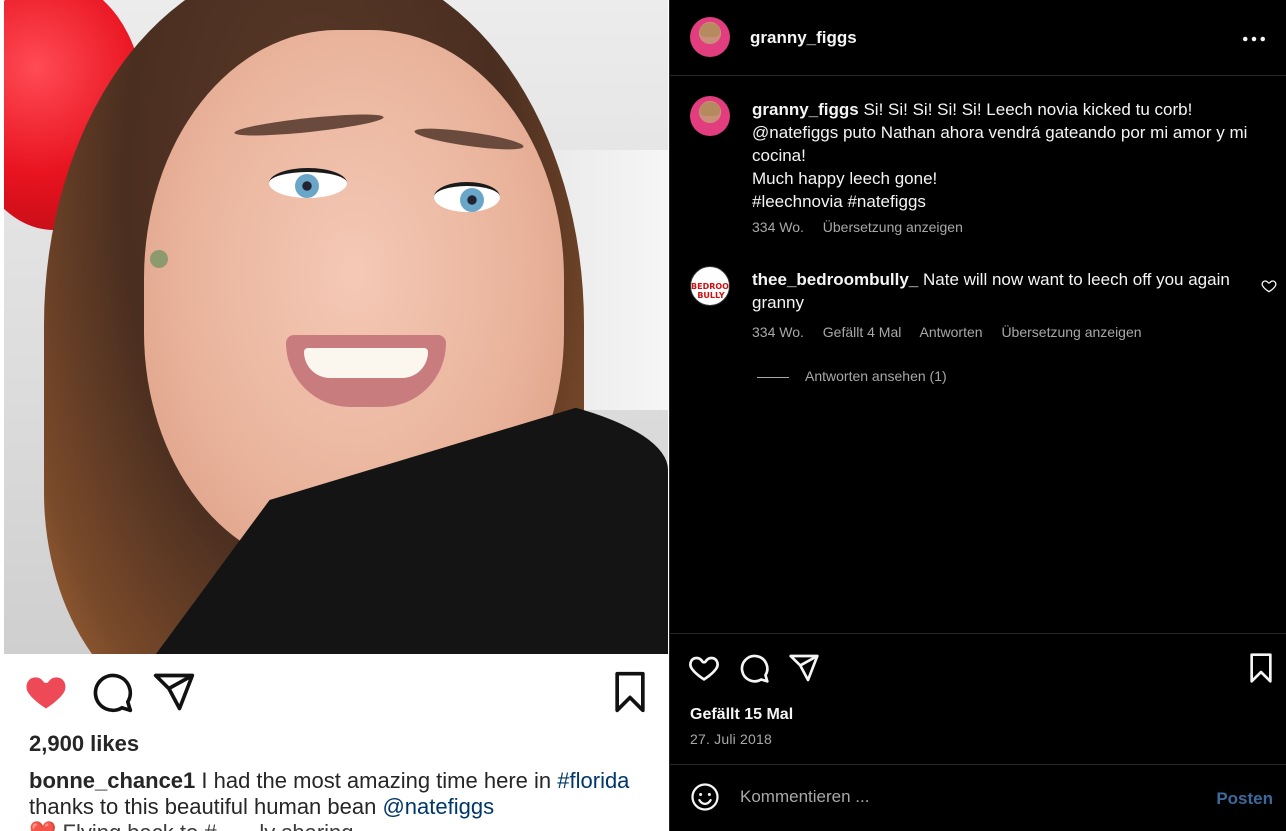  Describe the element at coordinates (373, 780) in the screenshot. I see `embedded-caption-a: I had the most amazing time here in` at that location.